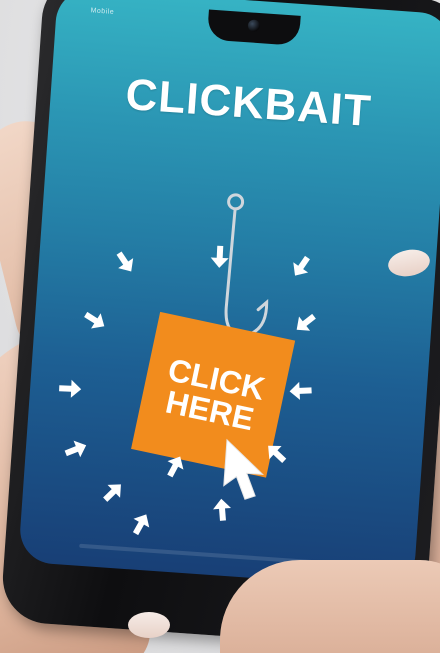 This screenshot has height=653, width=440. Describe the element at coordinates (102, 11) in the screenshot. I see `status-bar-left: Mobile` at that location.